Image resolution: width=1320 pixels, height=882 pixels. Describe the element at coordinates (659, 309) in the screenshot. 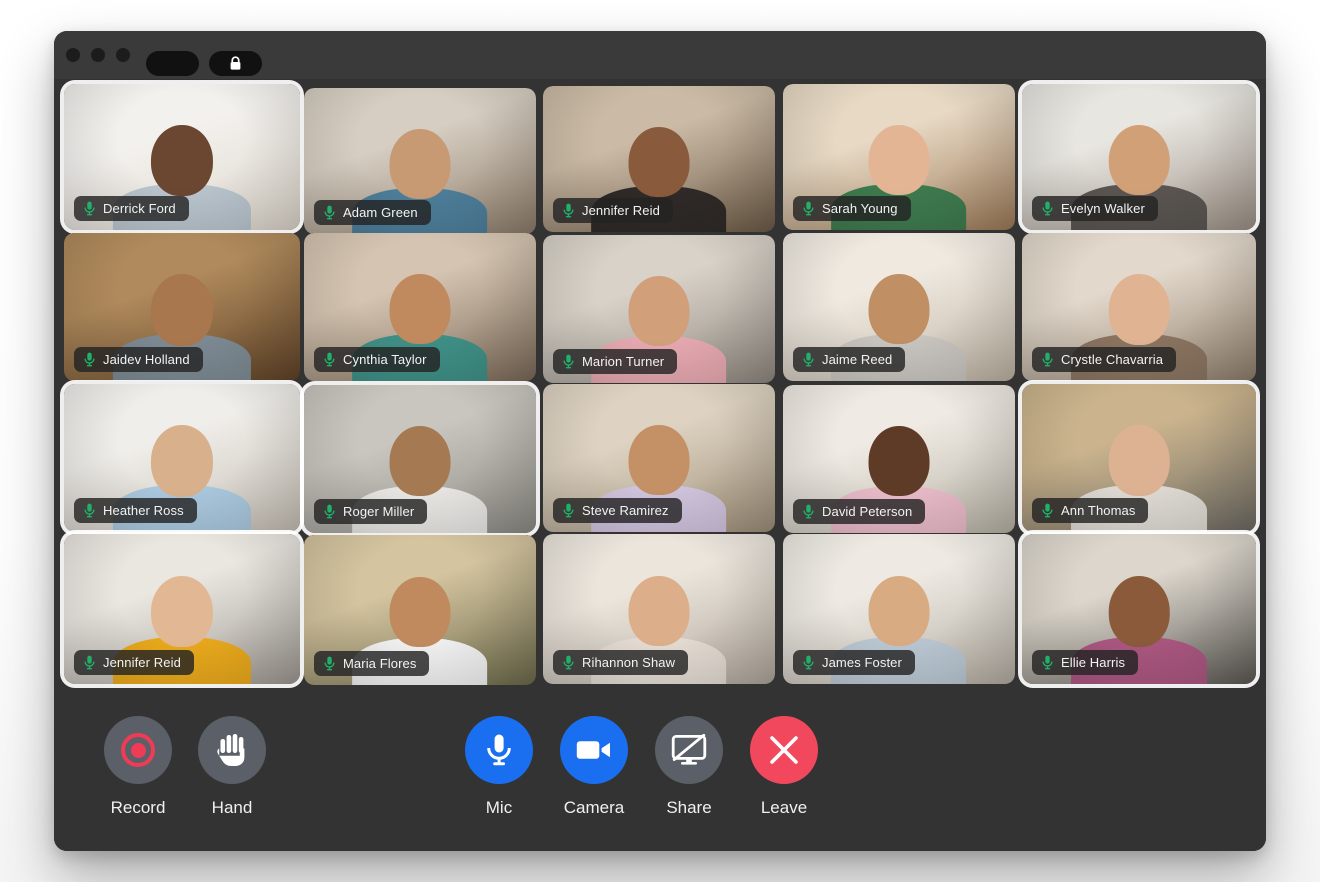

I see `participant-tile: Marion Turner` at that location.